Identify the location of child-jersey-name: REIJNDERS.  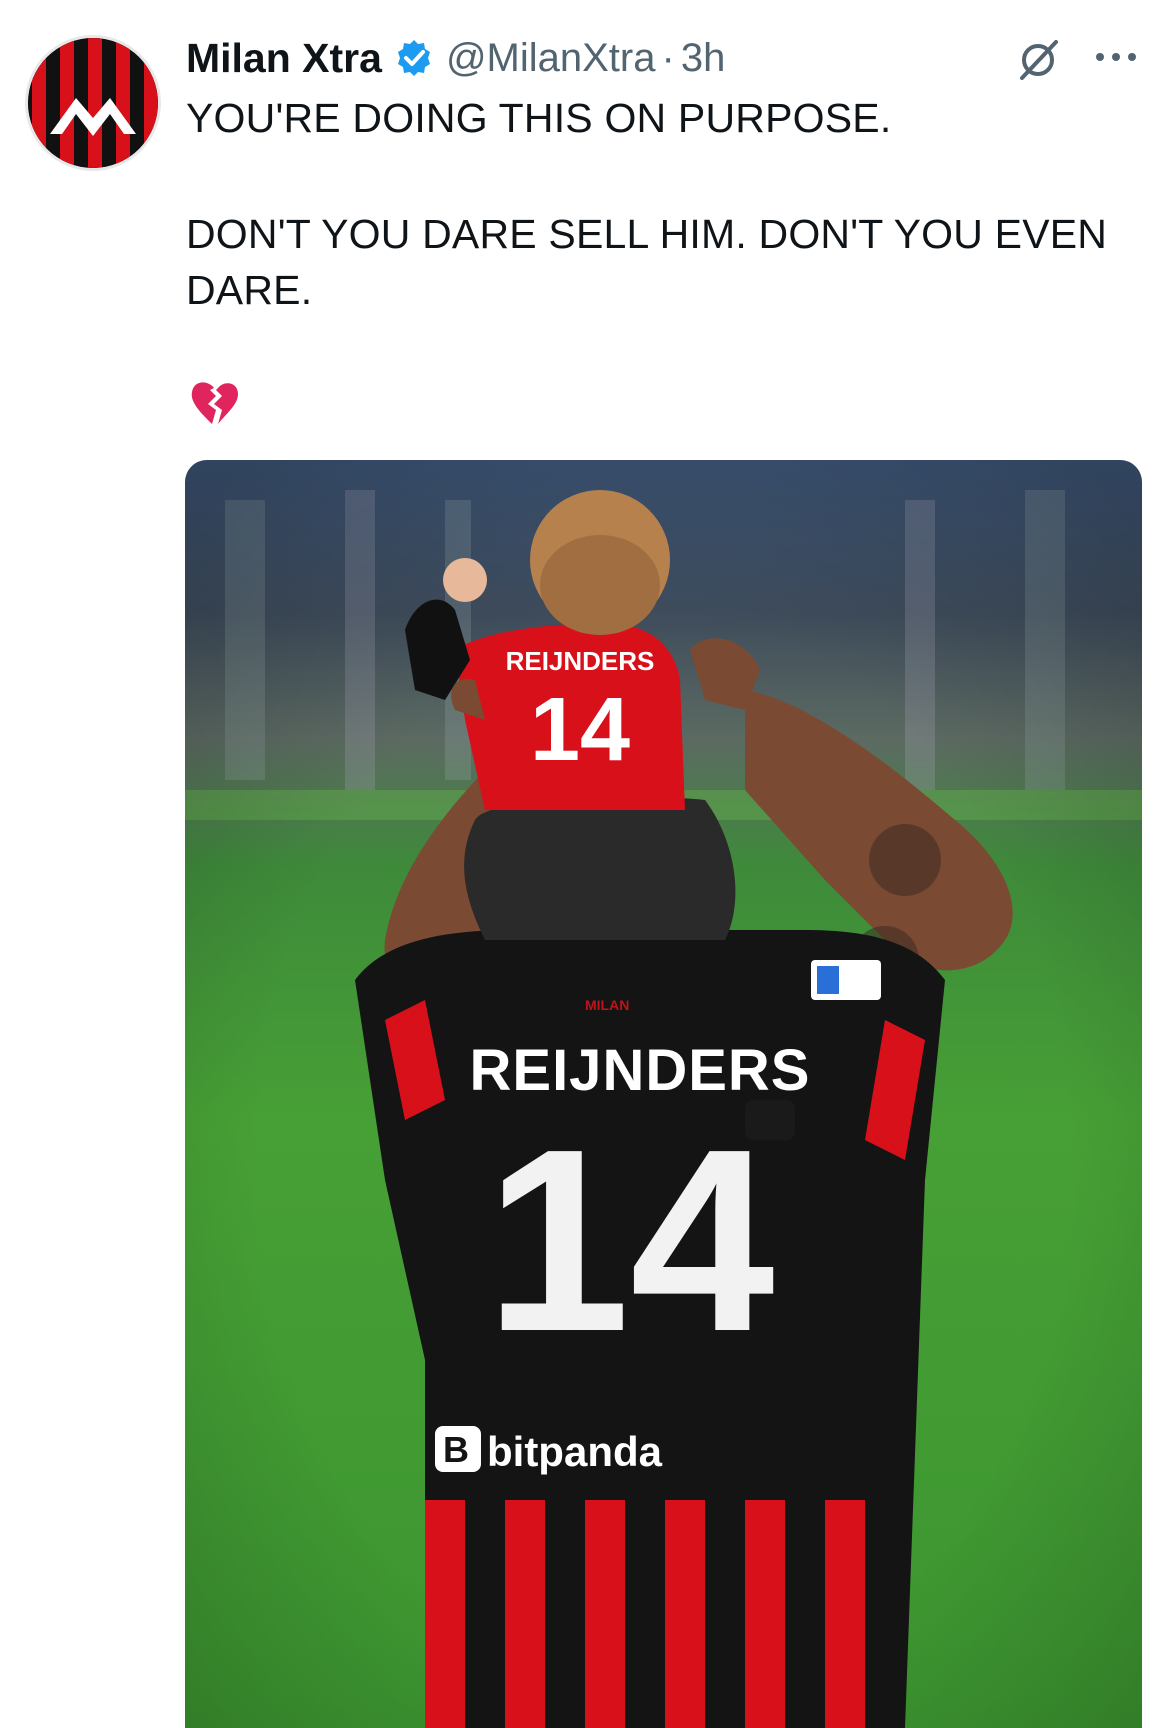
(580, 661).